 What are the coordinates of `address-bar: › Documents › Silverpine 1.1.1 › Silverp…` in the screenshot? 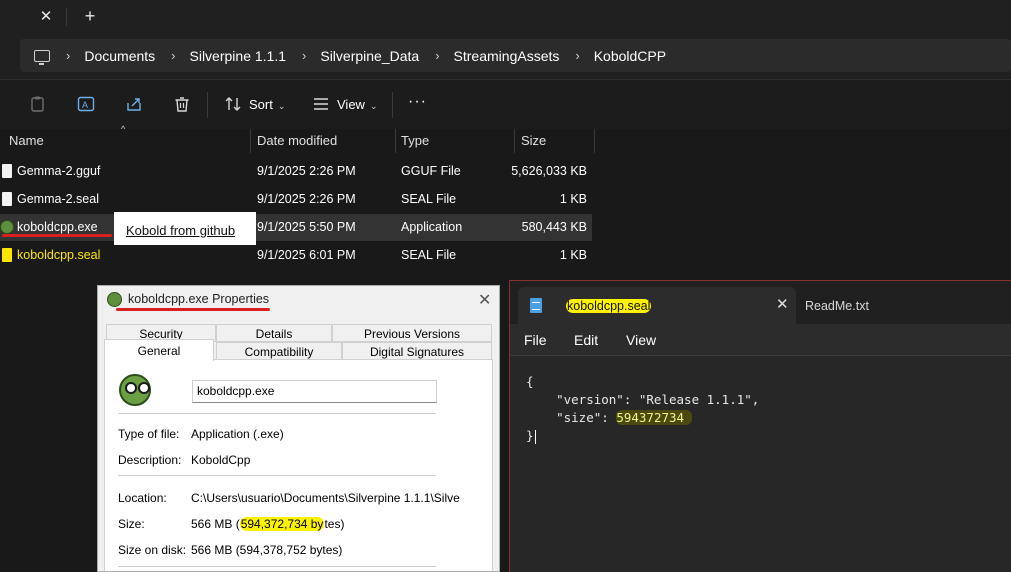 It's located at (515, 55).